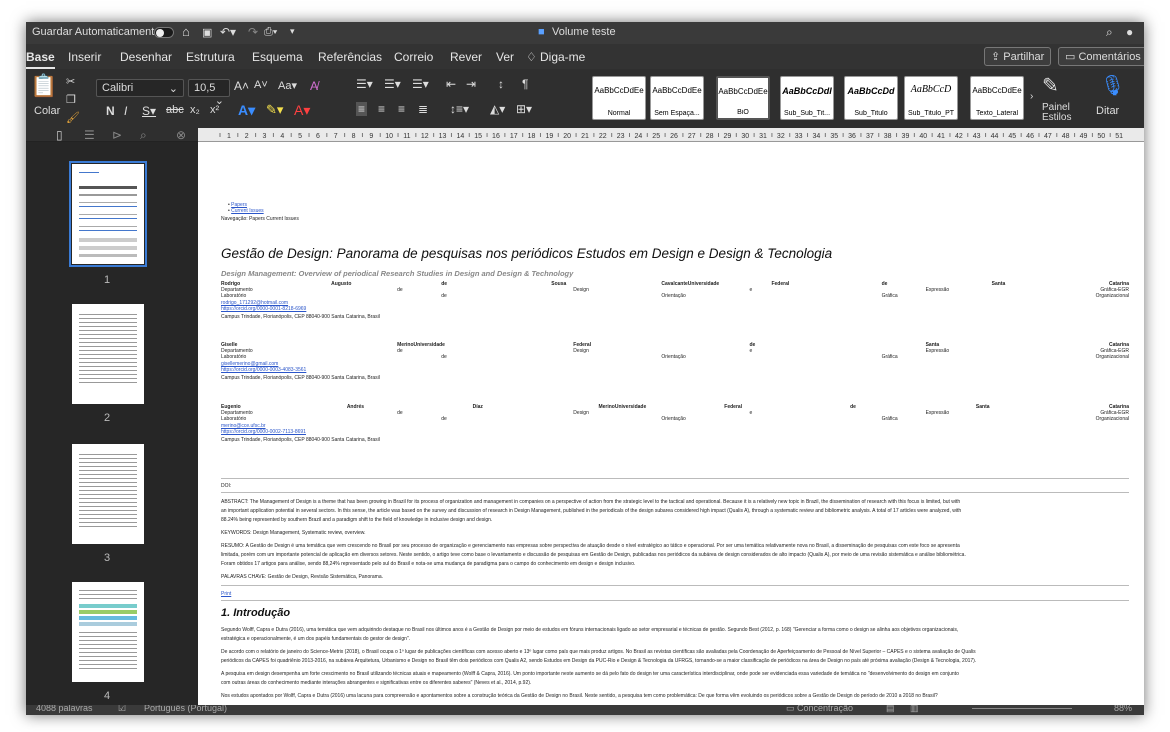 This screenshot has width=1170, height=732. Describe the element at coordinates (40, 59) in the screenshot. I see `tab-base: Base` at that location.